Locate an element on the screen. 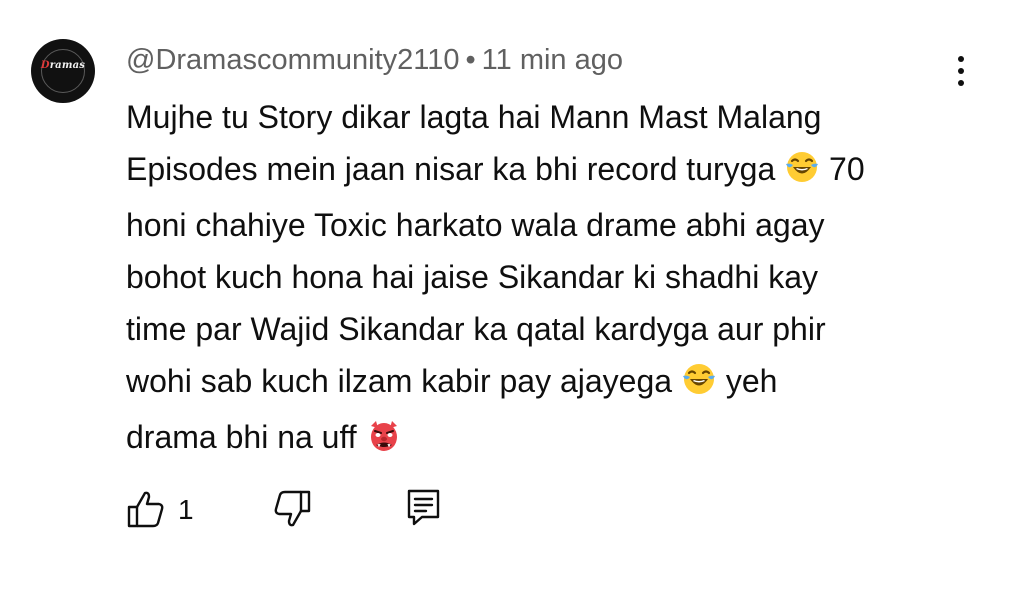 The image size is (1024, 592). avatar-logo-initial: D is located at coordinates (45, 65).